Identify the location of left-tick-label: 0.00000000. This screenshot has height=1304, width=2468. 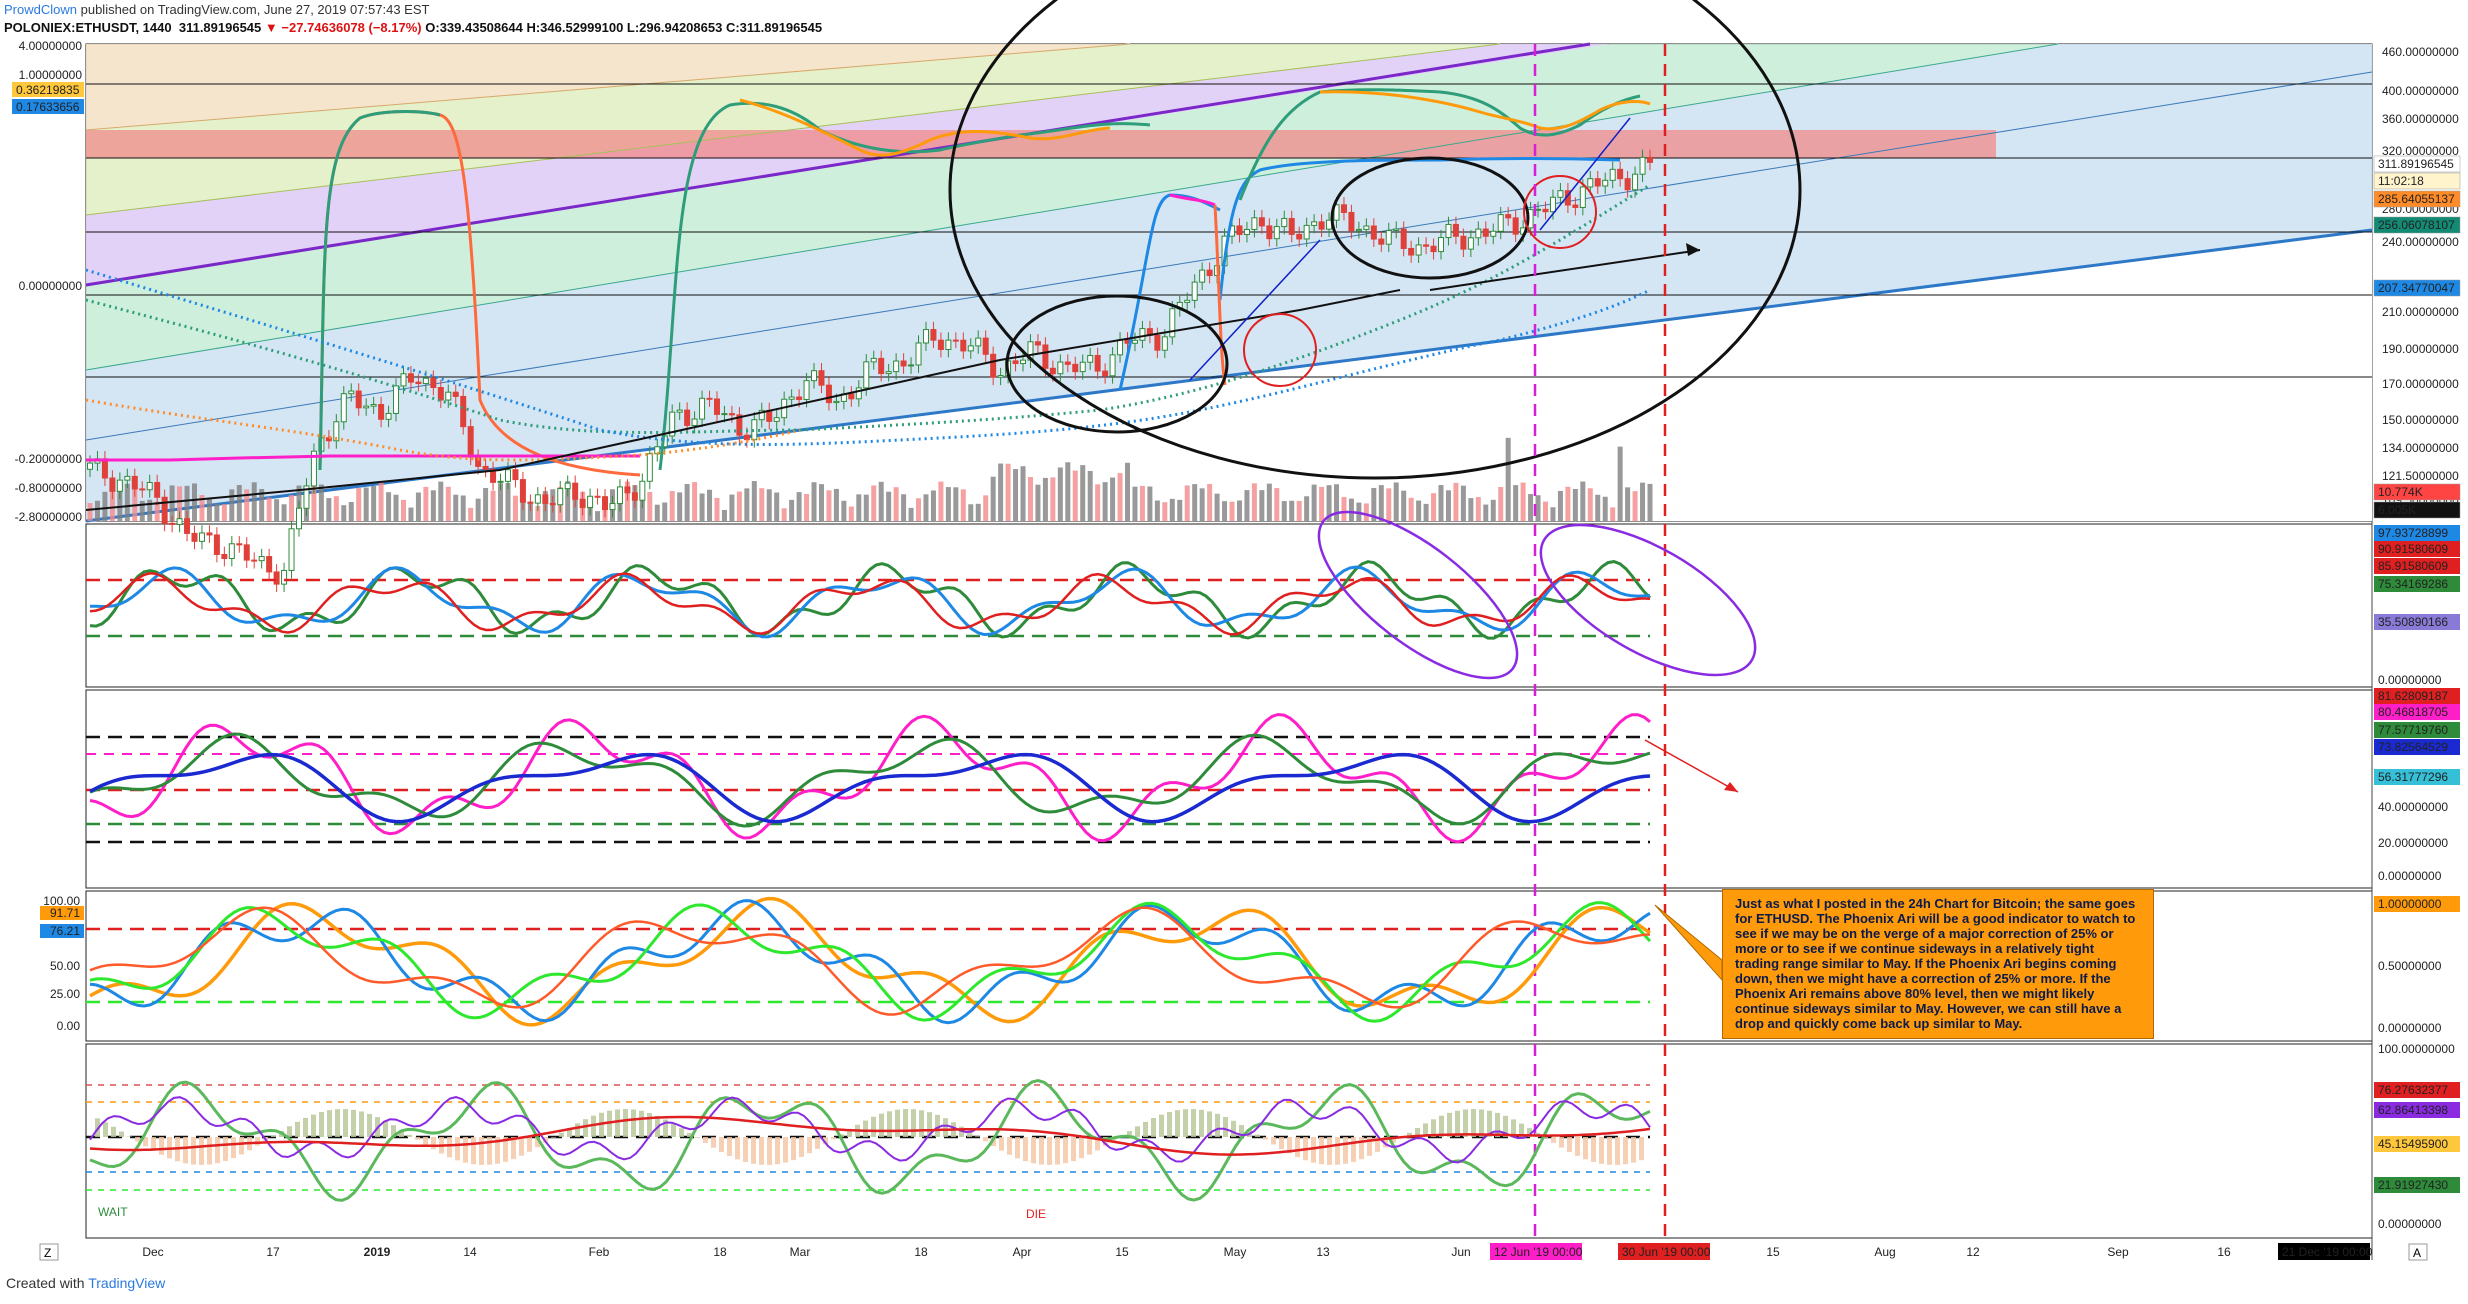
(51, 286).